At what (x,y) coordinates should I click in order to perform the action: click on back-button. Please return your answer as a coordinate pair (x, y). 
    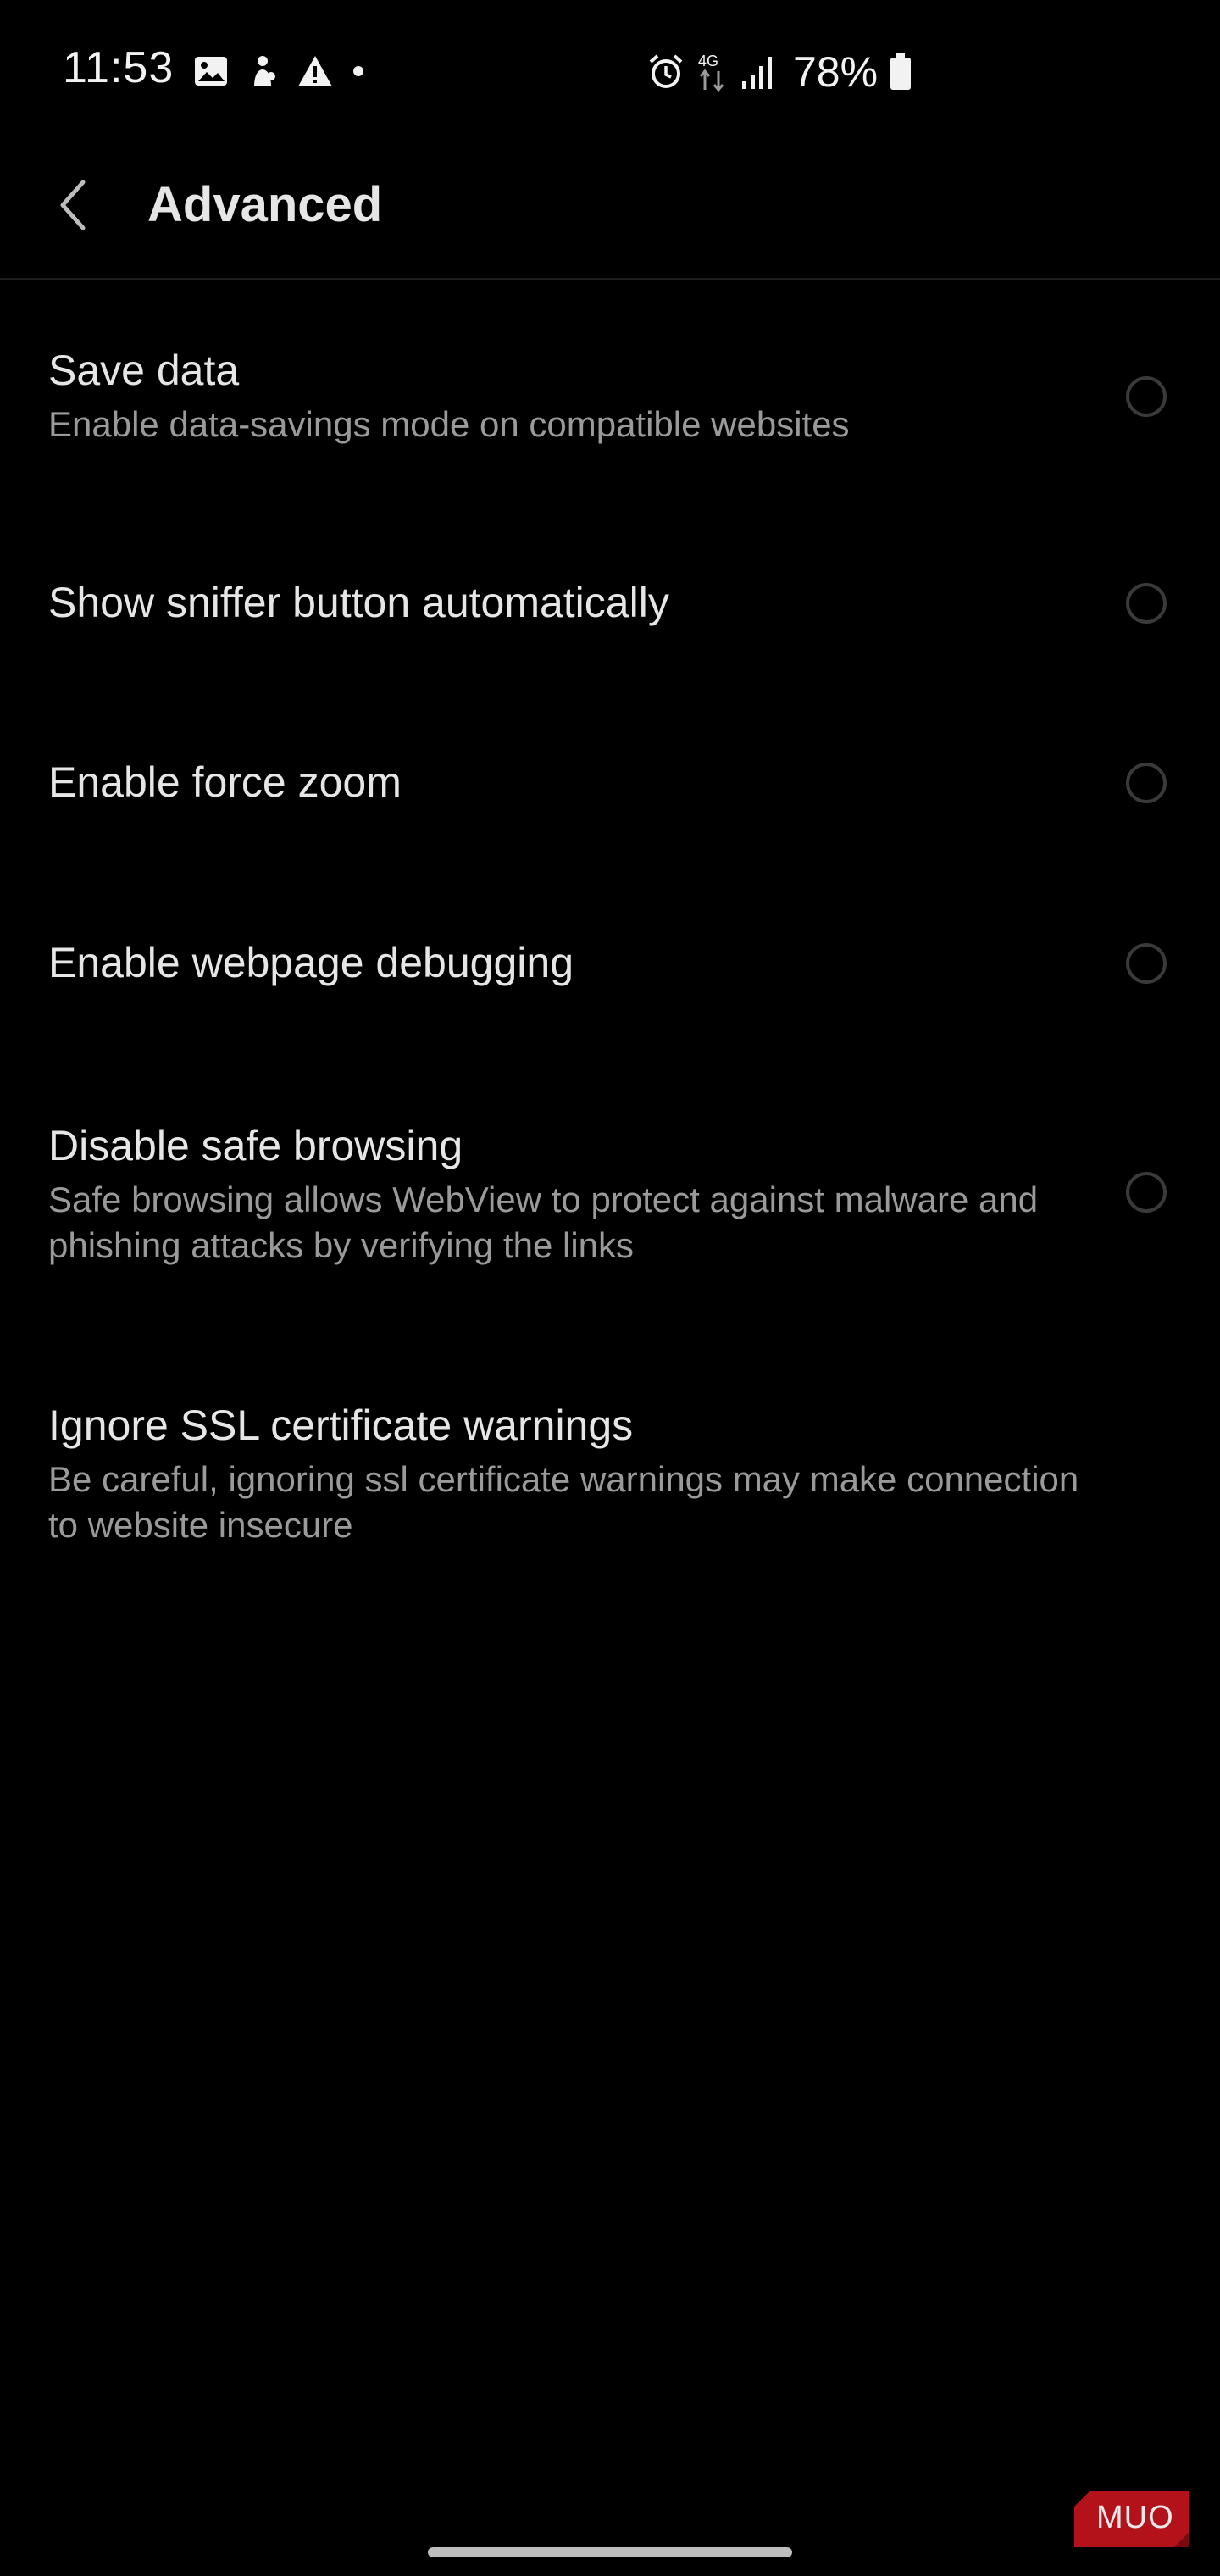
    Looking at the image, I should click on (72, 205).